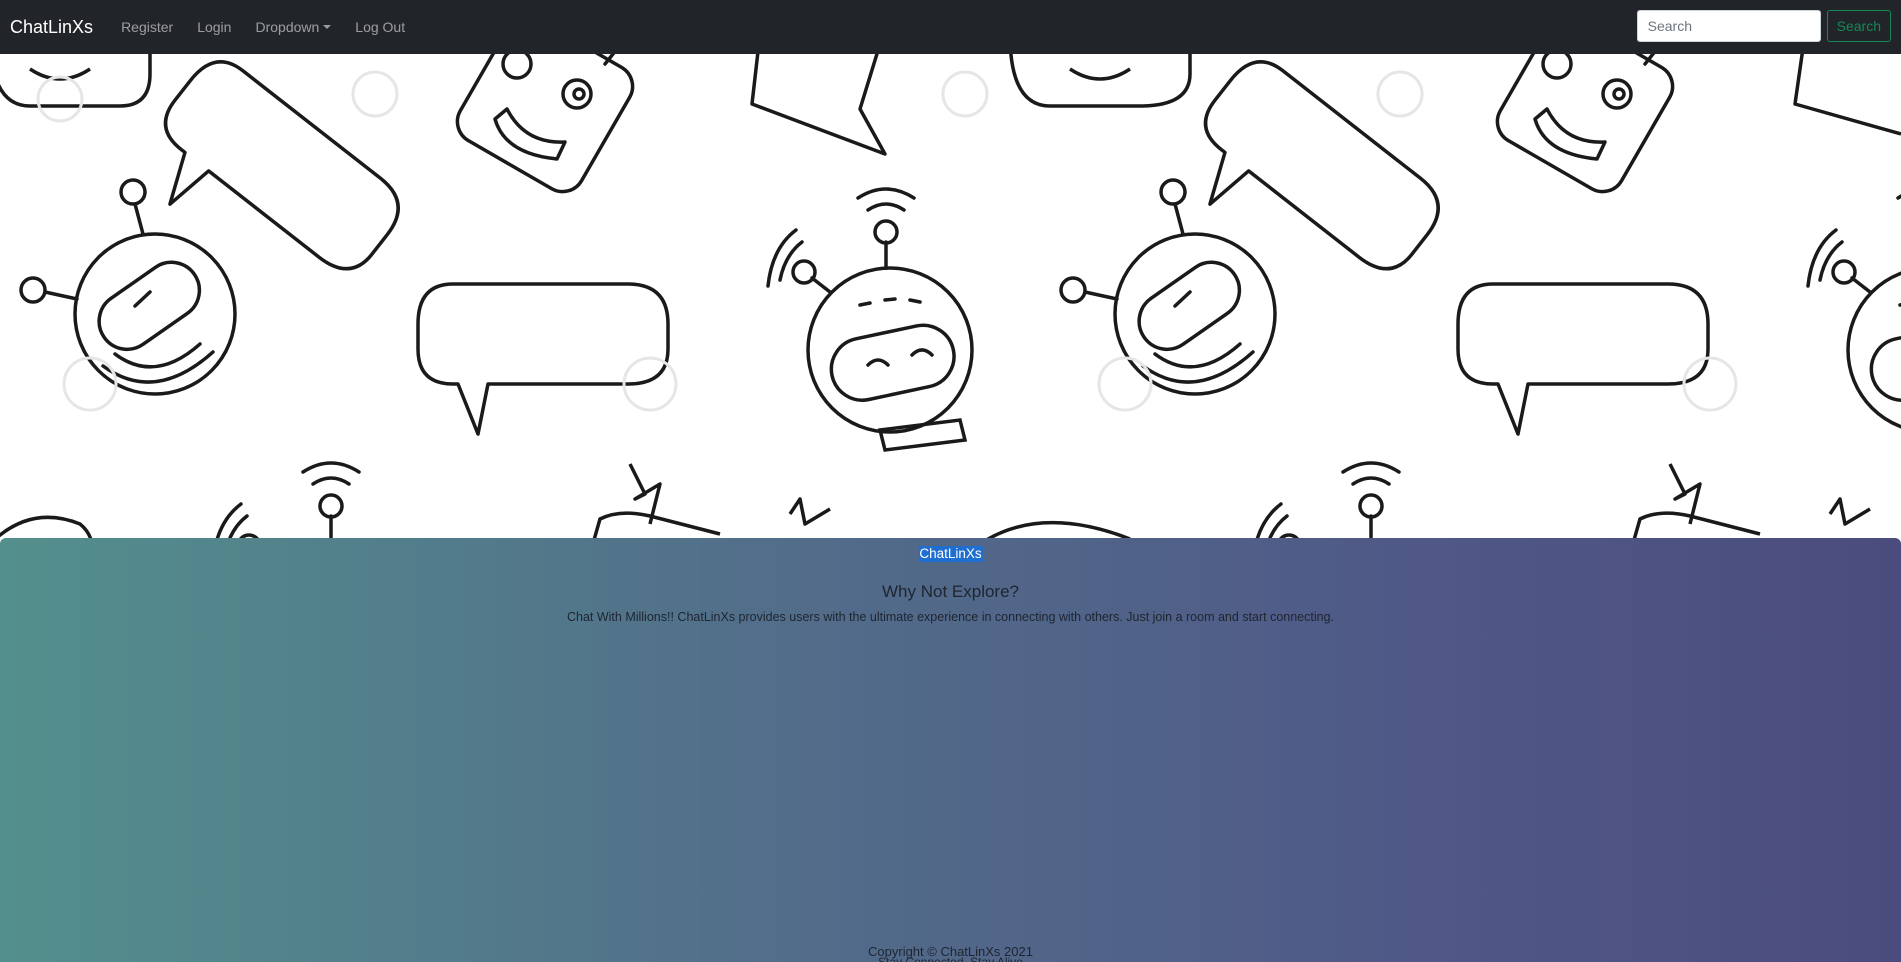 This screenshot has height=962, width=1901. I want to click on search-form: Search, so click(1763, 26).